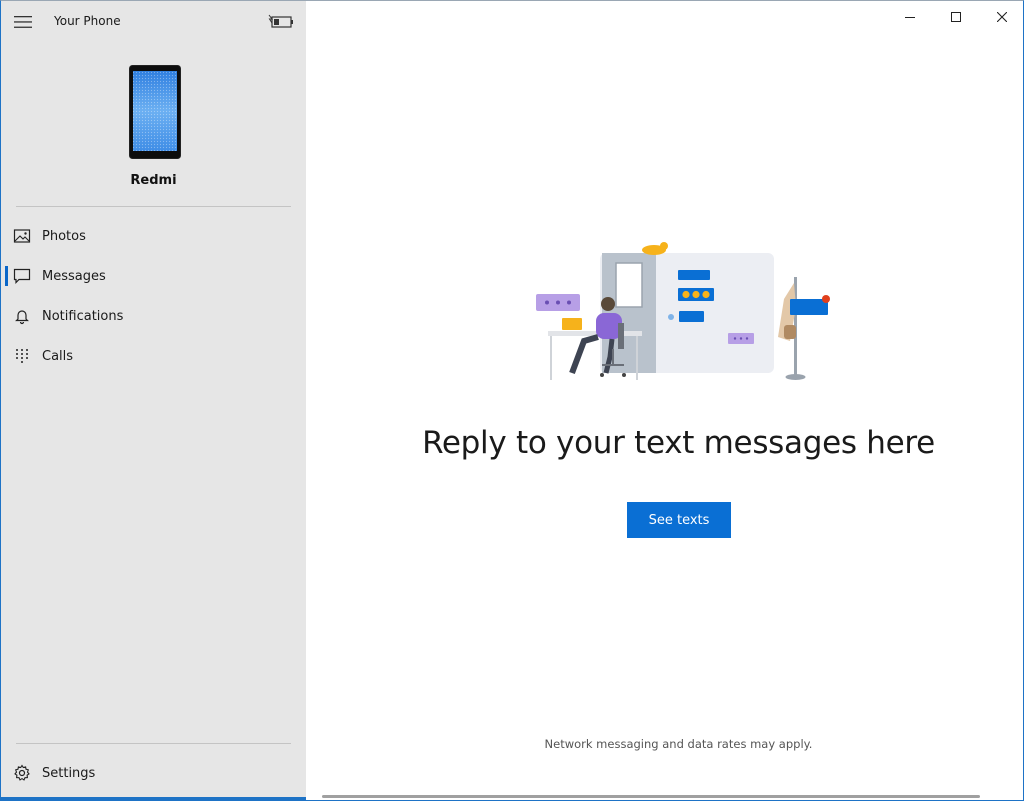 This screenshot has width=1024, height=801. Describe the element at coordinates (153, 180) in the screenshot. I see `device-name: Redmi` at that location.